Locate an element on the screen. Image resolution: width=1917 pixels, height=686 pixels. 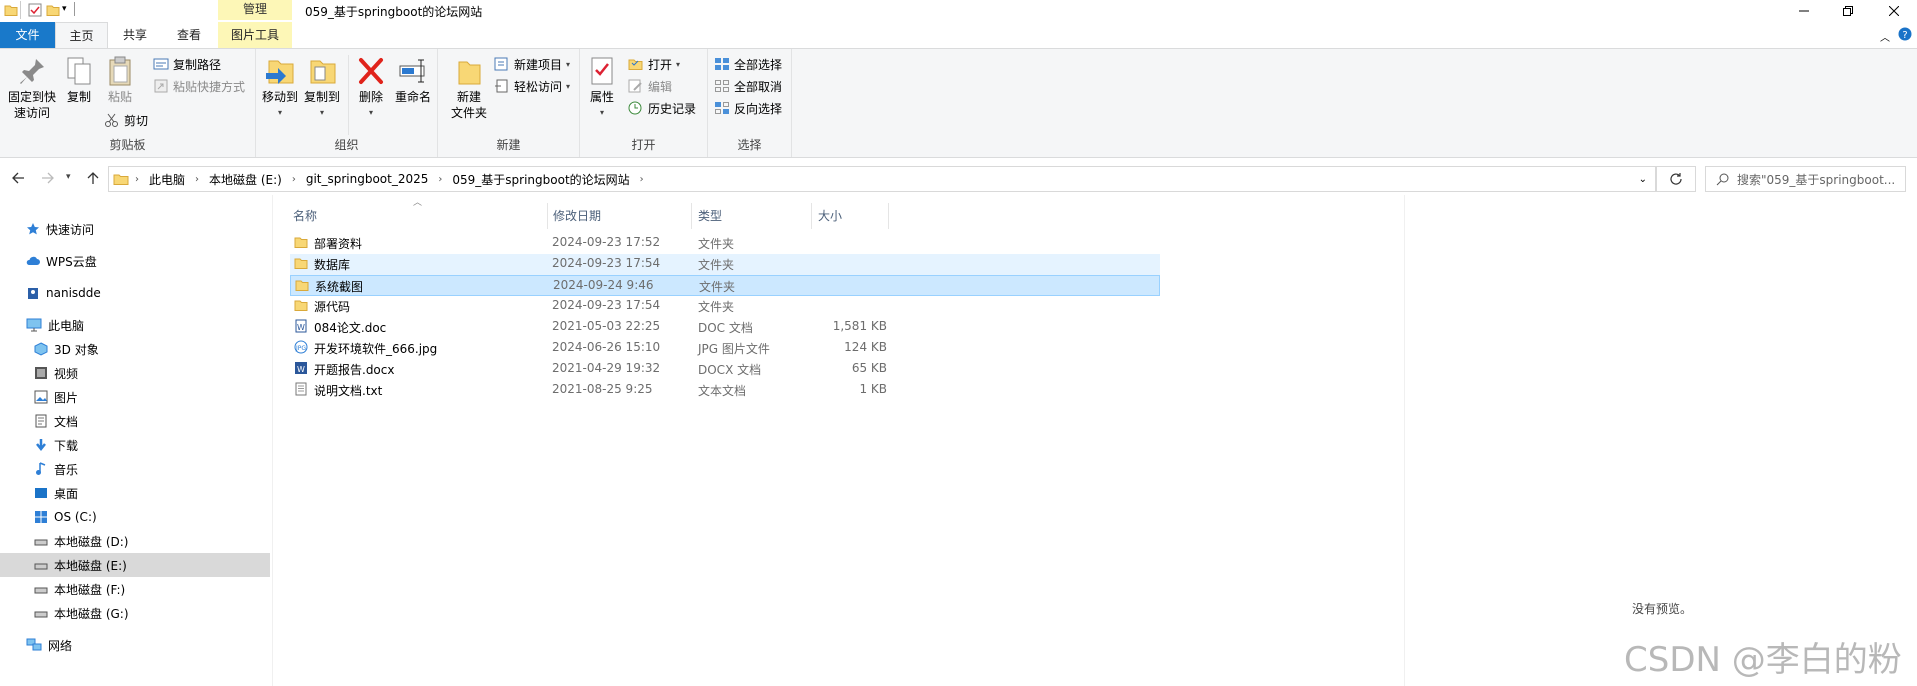
file-row: 说明文档.txt 2021-08-25 9:25 文本文档 1 KB is located at coordinates (725, 390).